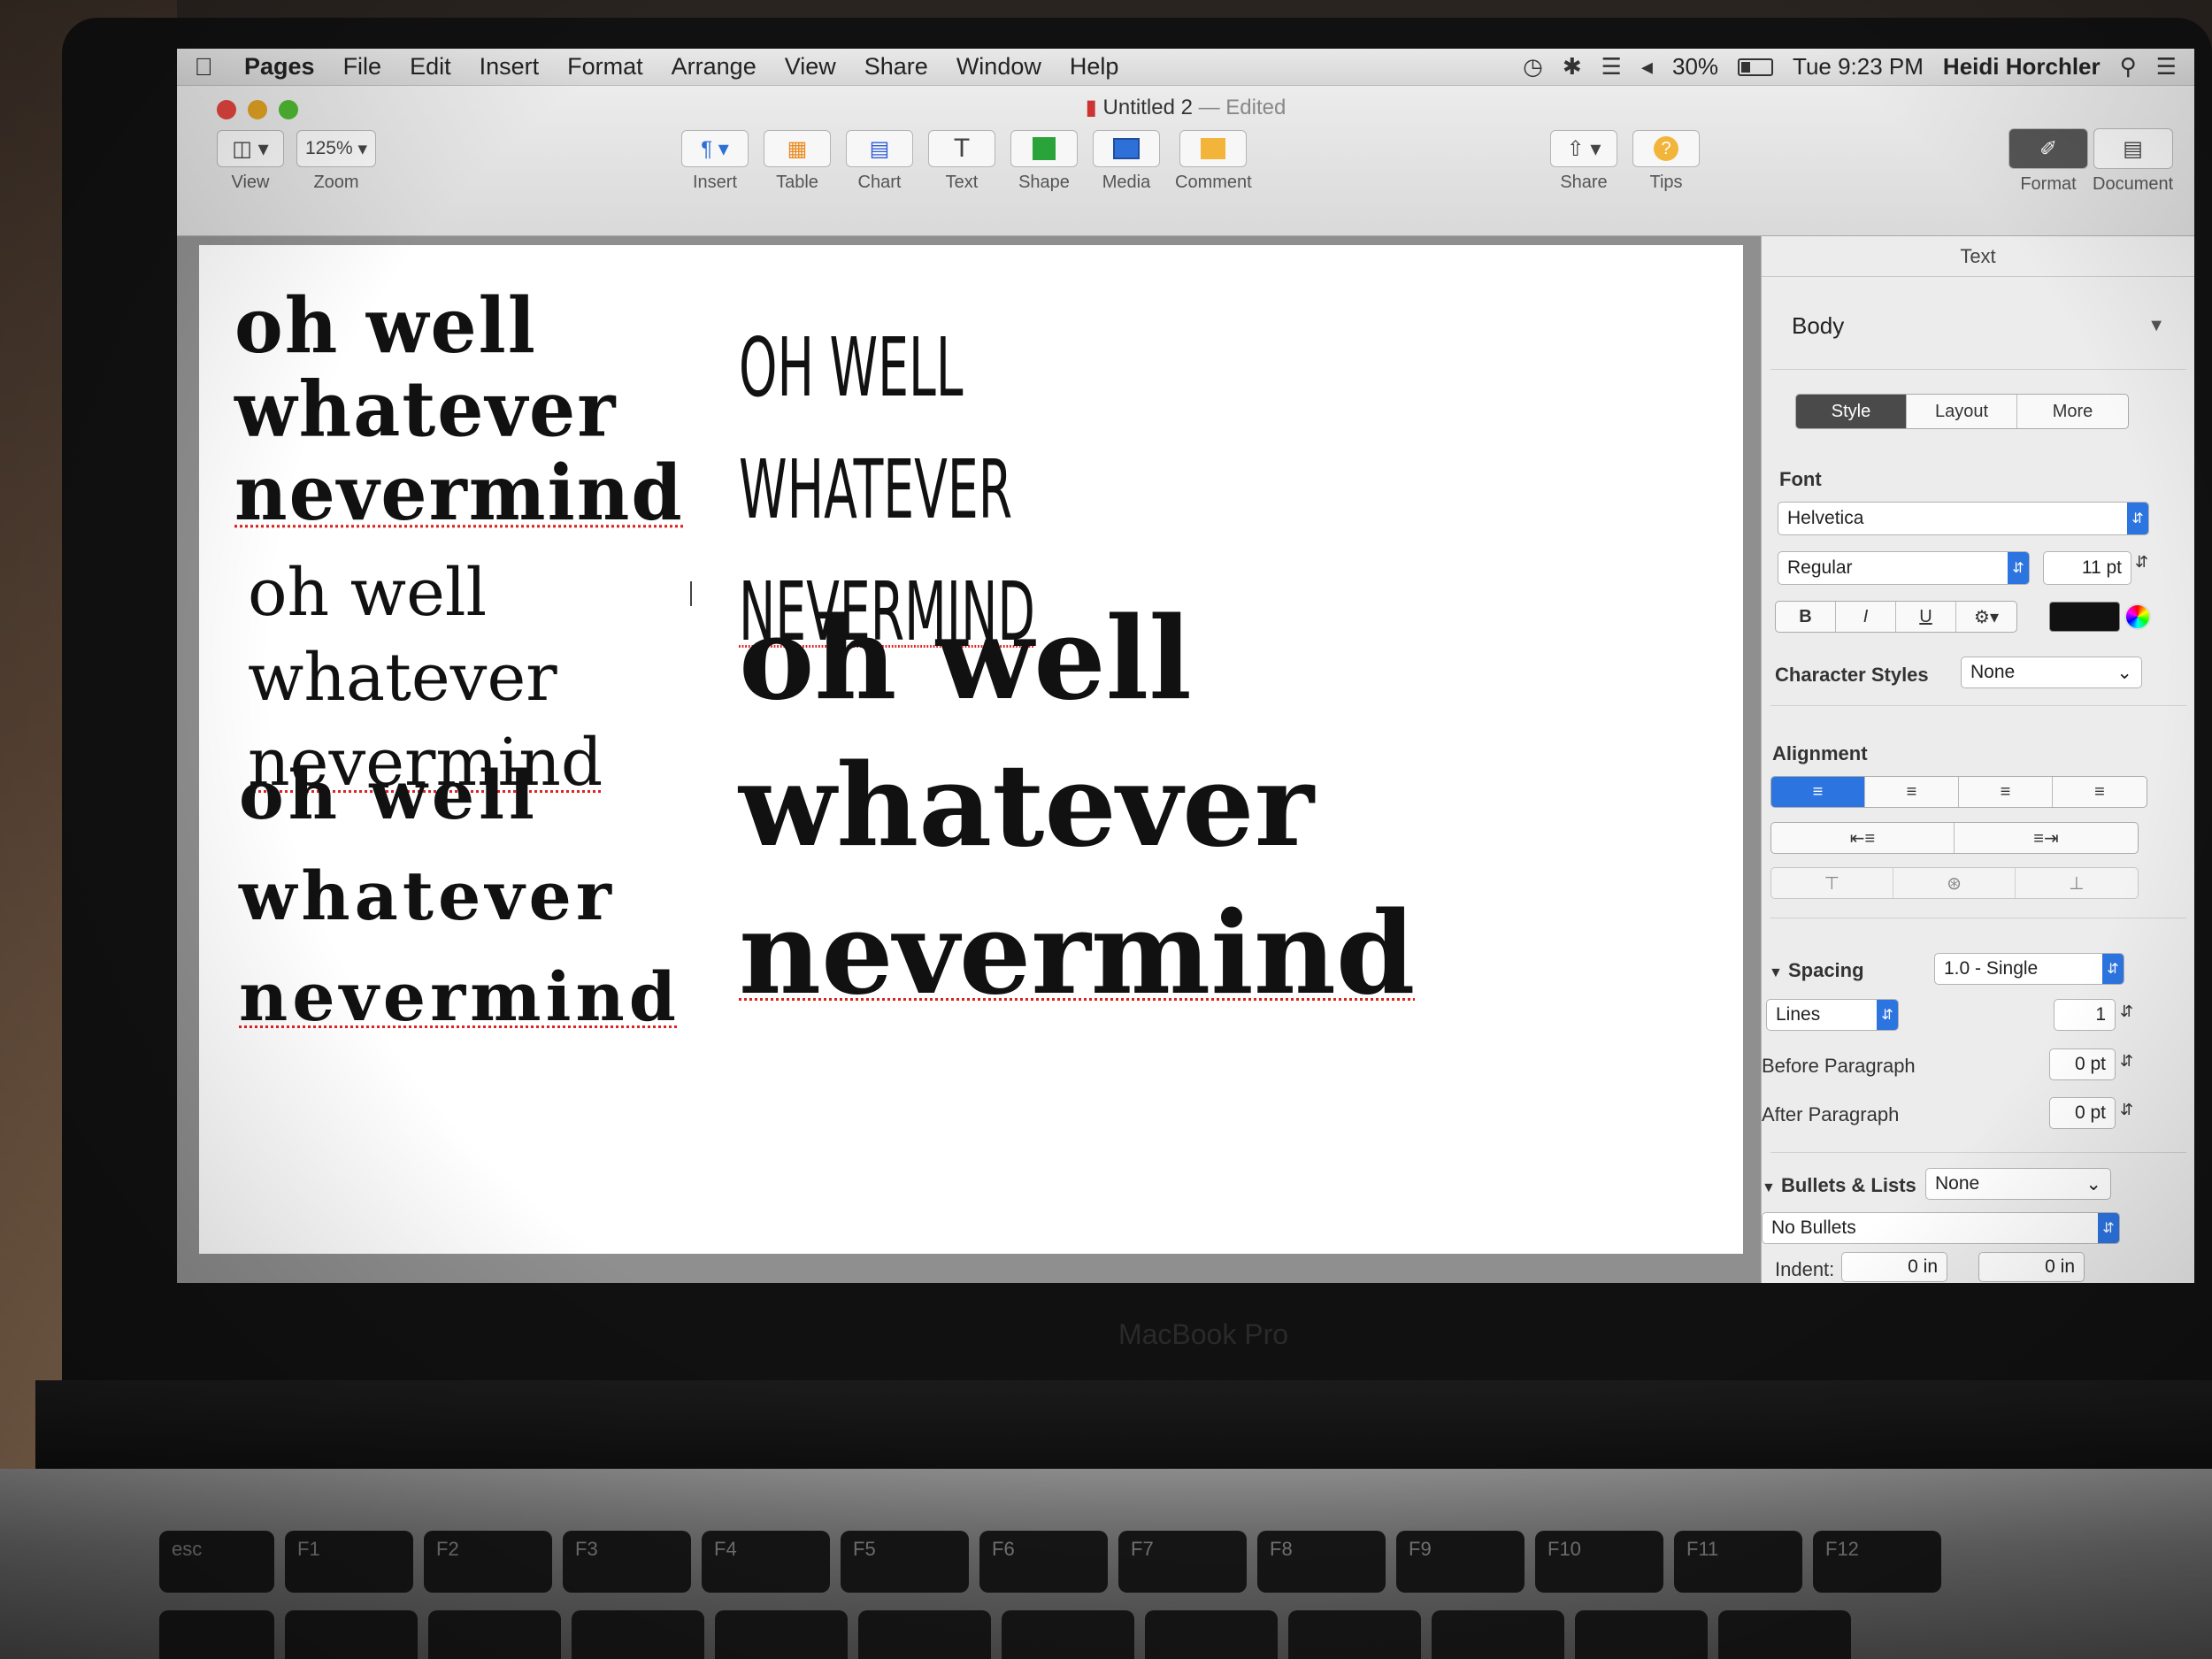 The height and width of the screenshot is (1659, 2212). What do you see at coordinates (2052, 672) in the screenshot?
I see `character-styles-popup: None ⌄` at bounding box center [2052, 672].